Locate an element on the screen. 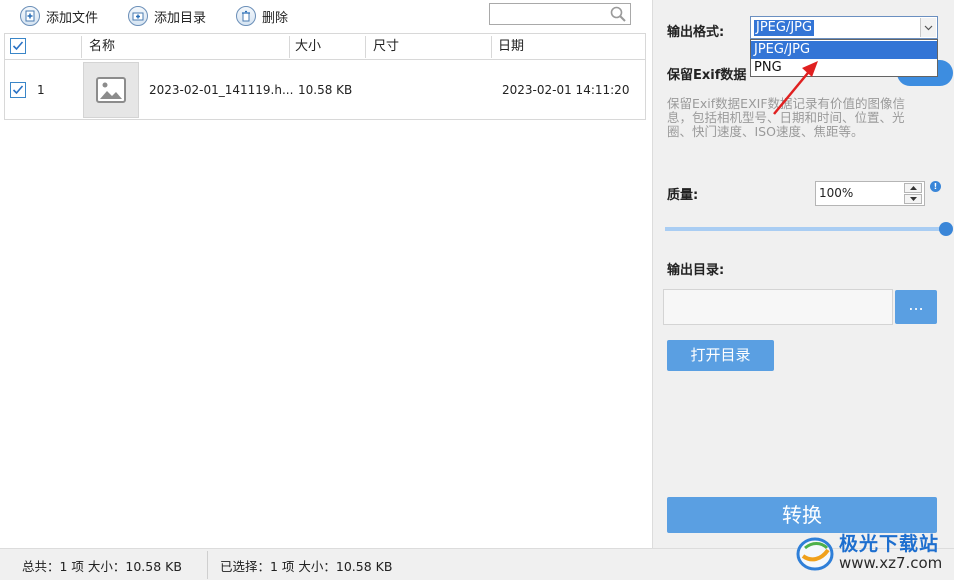  select-all-checkbox is located at coordinates (18, 46).